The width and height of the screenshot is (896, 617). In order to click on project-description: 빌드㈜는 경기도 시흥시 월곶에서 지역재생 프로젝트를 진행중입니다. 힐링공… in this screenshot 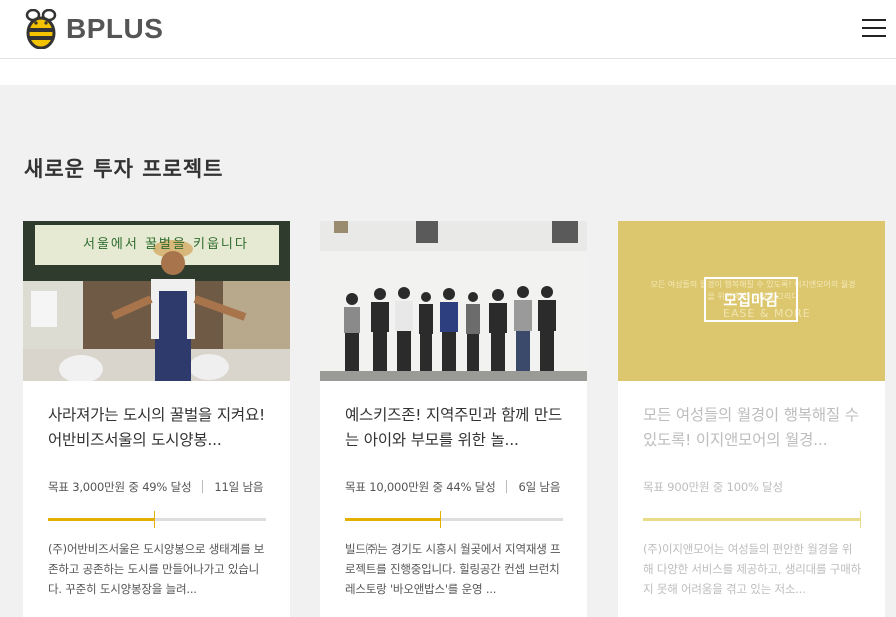, I will do `click(453, 569)`.